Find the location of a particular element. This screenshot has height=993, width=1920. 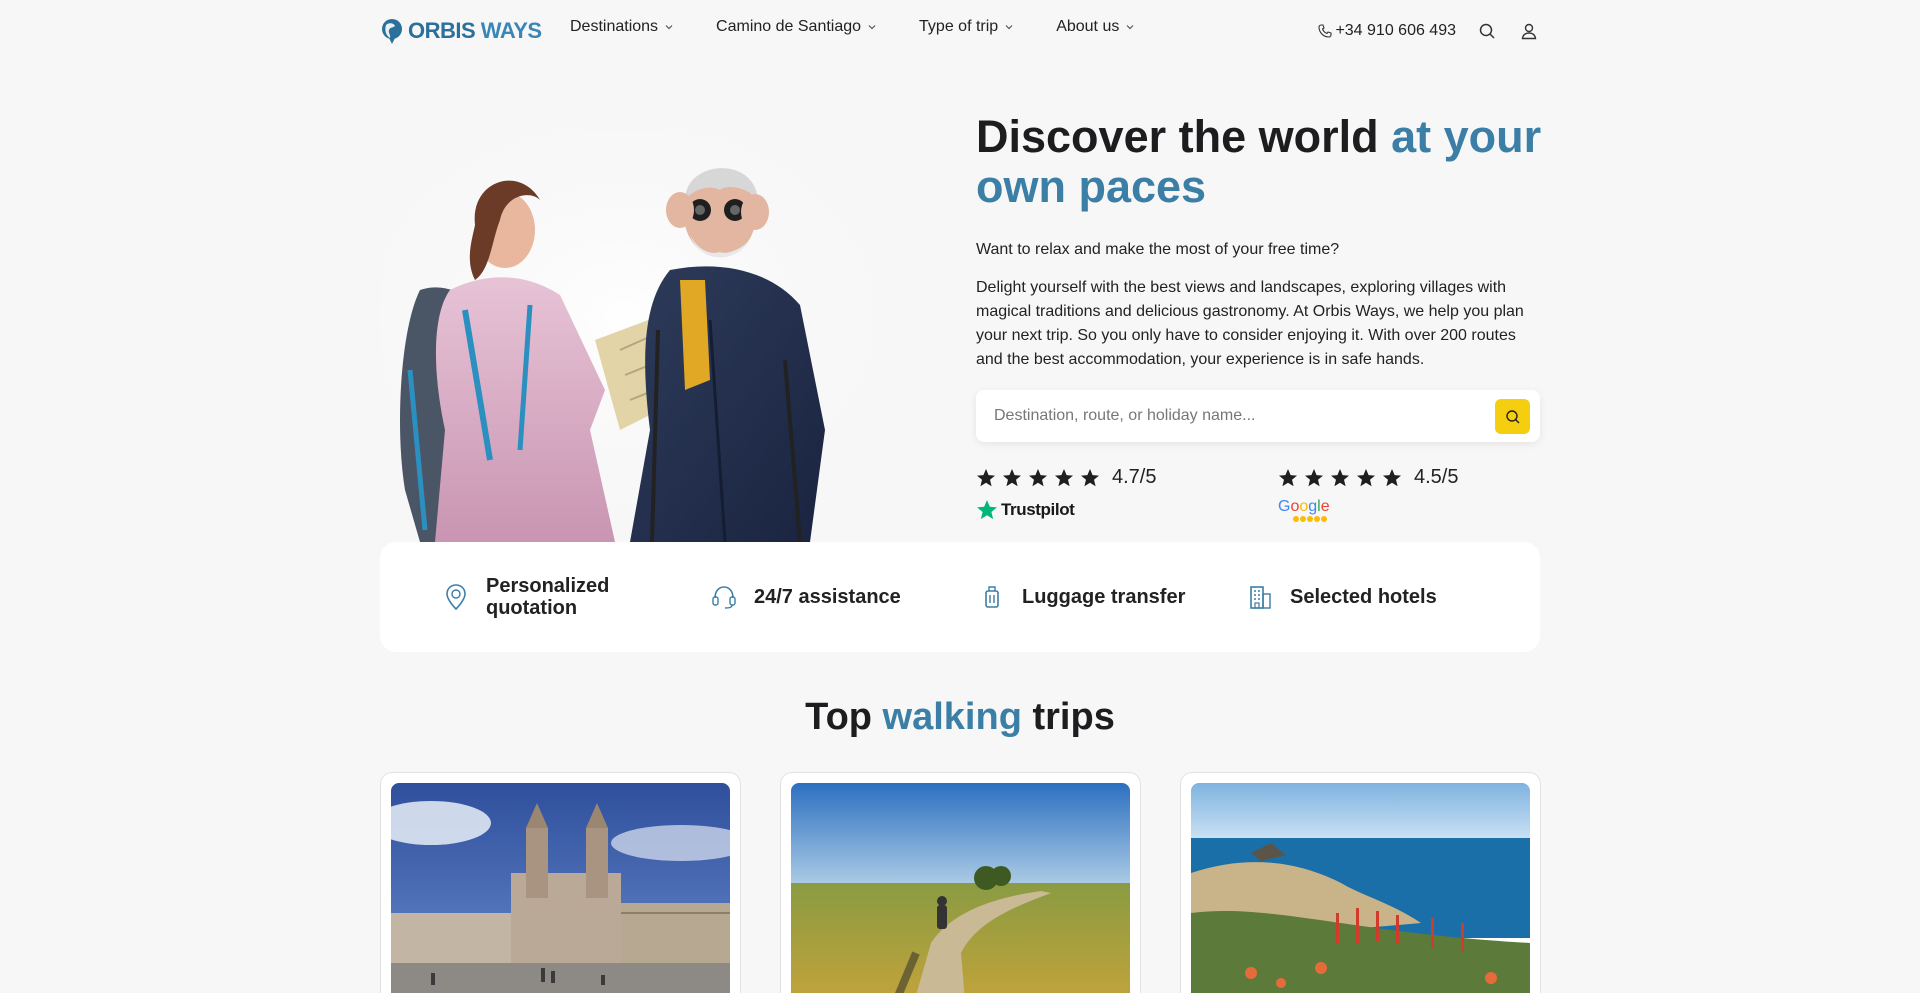

nav-about-us-label: About us is located at coordinates (1088, 26).